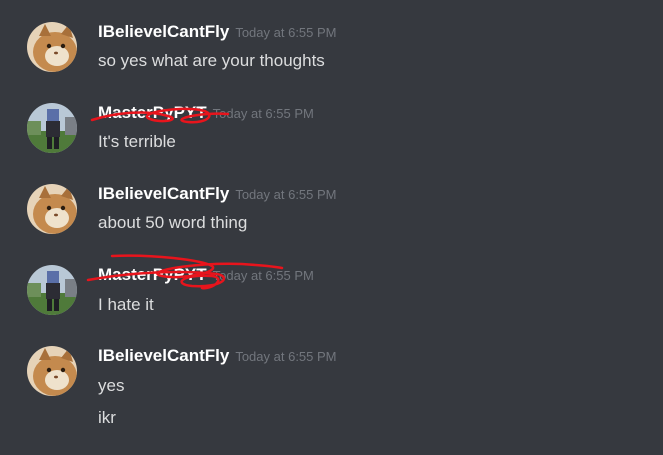  I want to click on message-text: I hate it, so click(126, 304).